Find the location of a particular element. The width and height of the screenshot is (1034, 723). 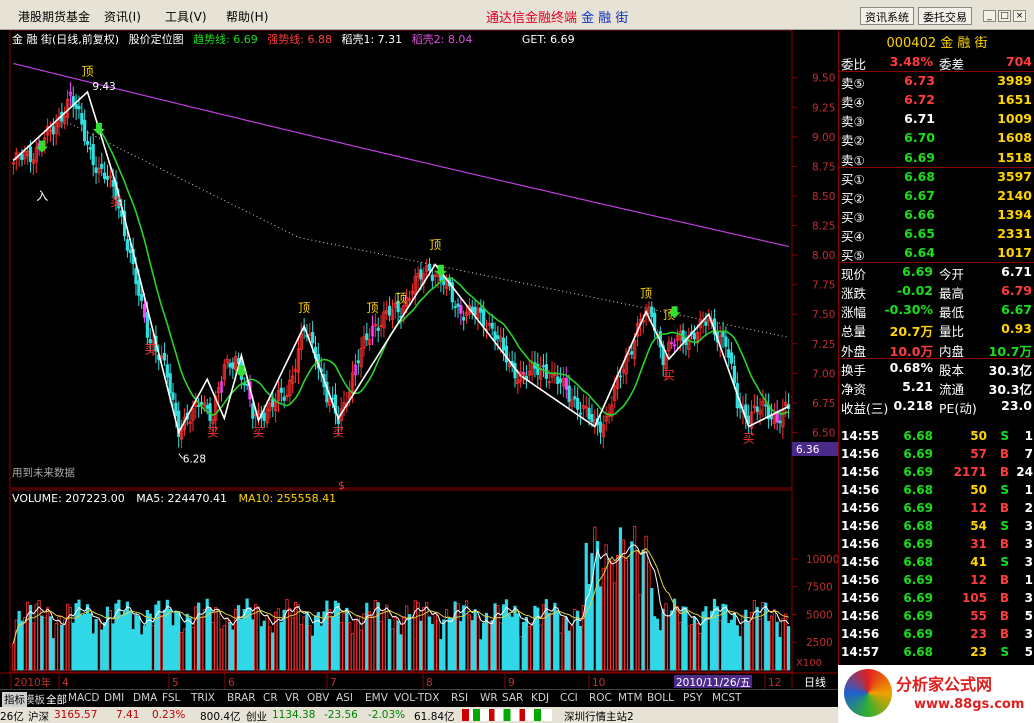

tab-boll: BOLL is located at coordinates (660, 698).